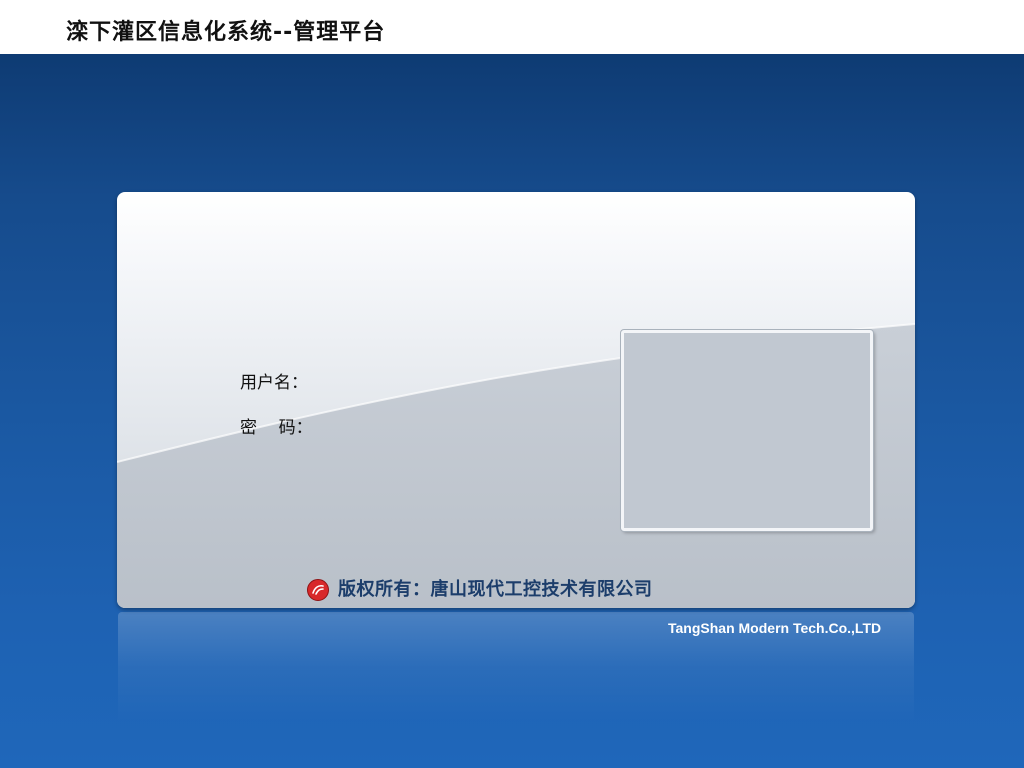 This screenshot has height=768, width=1024. Describe the element at coordinates (226, 32) in the screenshot. I see `page-title: 滦下灌区信息化系统--管理平台` at that location.